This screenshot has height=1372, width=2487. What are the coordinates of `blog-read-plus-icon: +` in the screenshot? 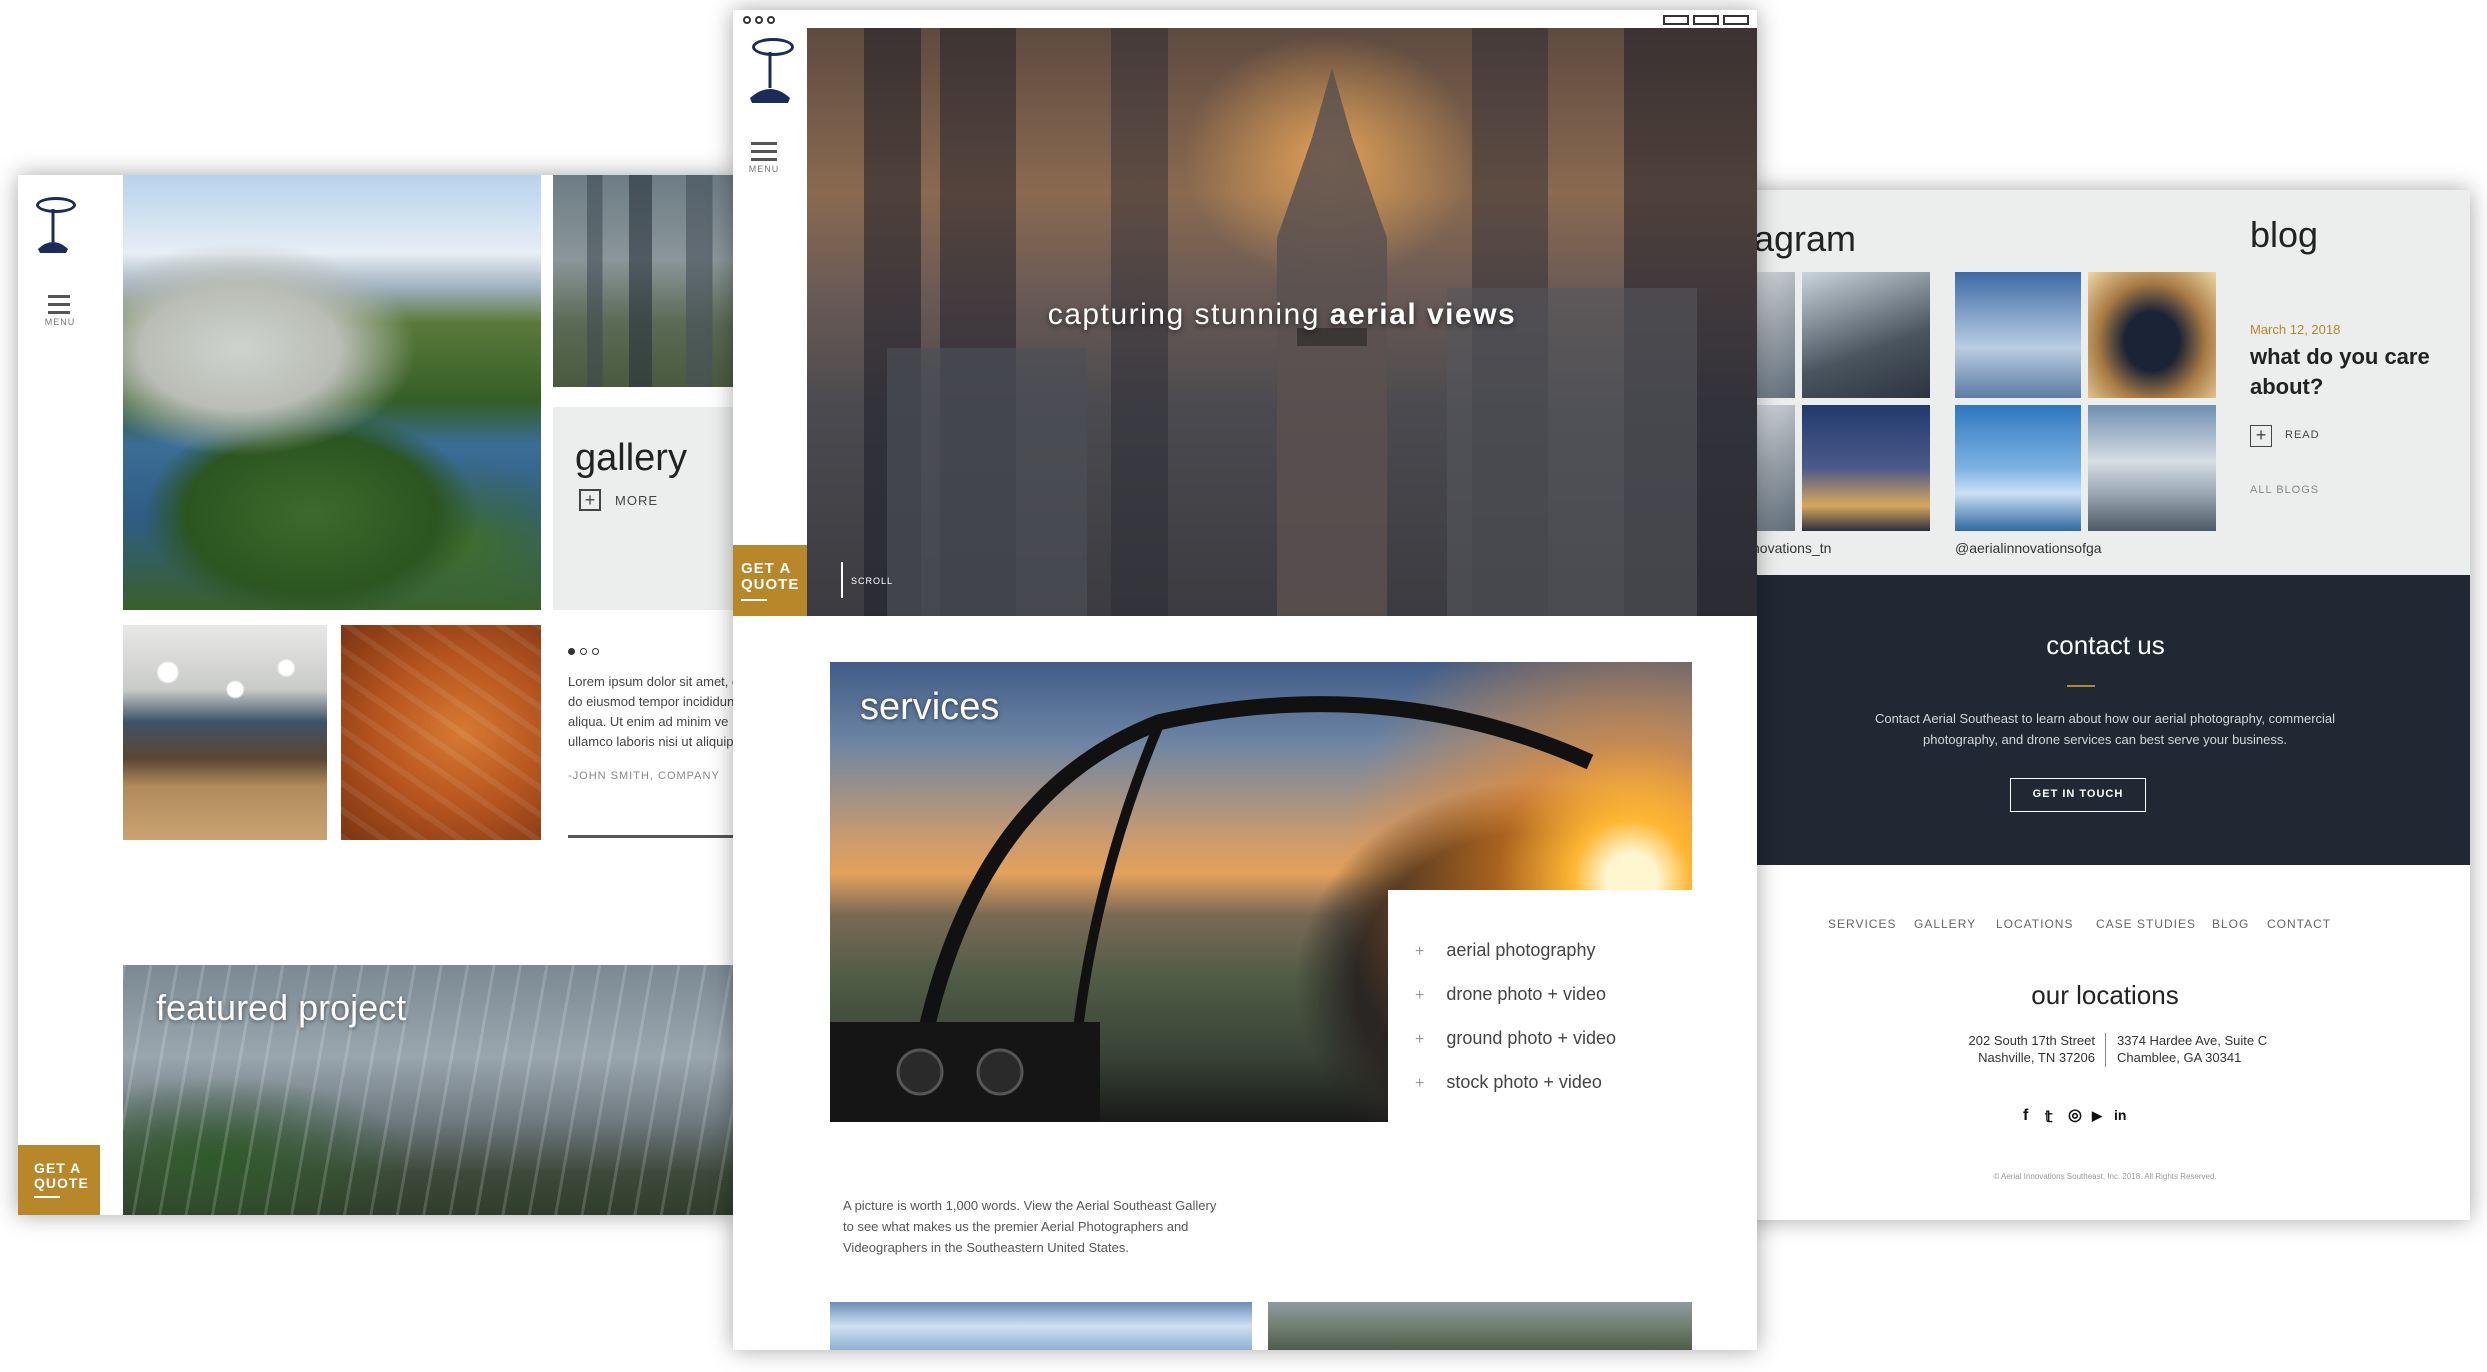 It's located at (2261, 436).